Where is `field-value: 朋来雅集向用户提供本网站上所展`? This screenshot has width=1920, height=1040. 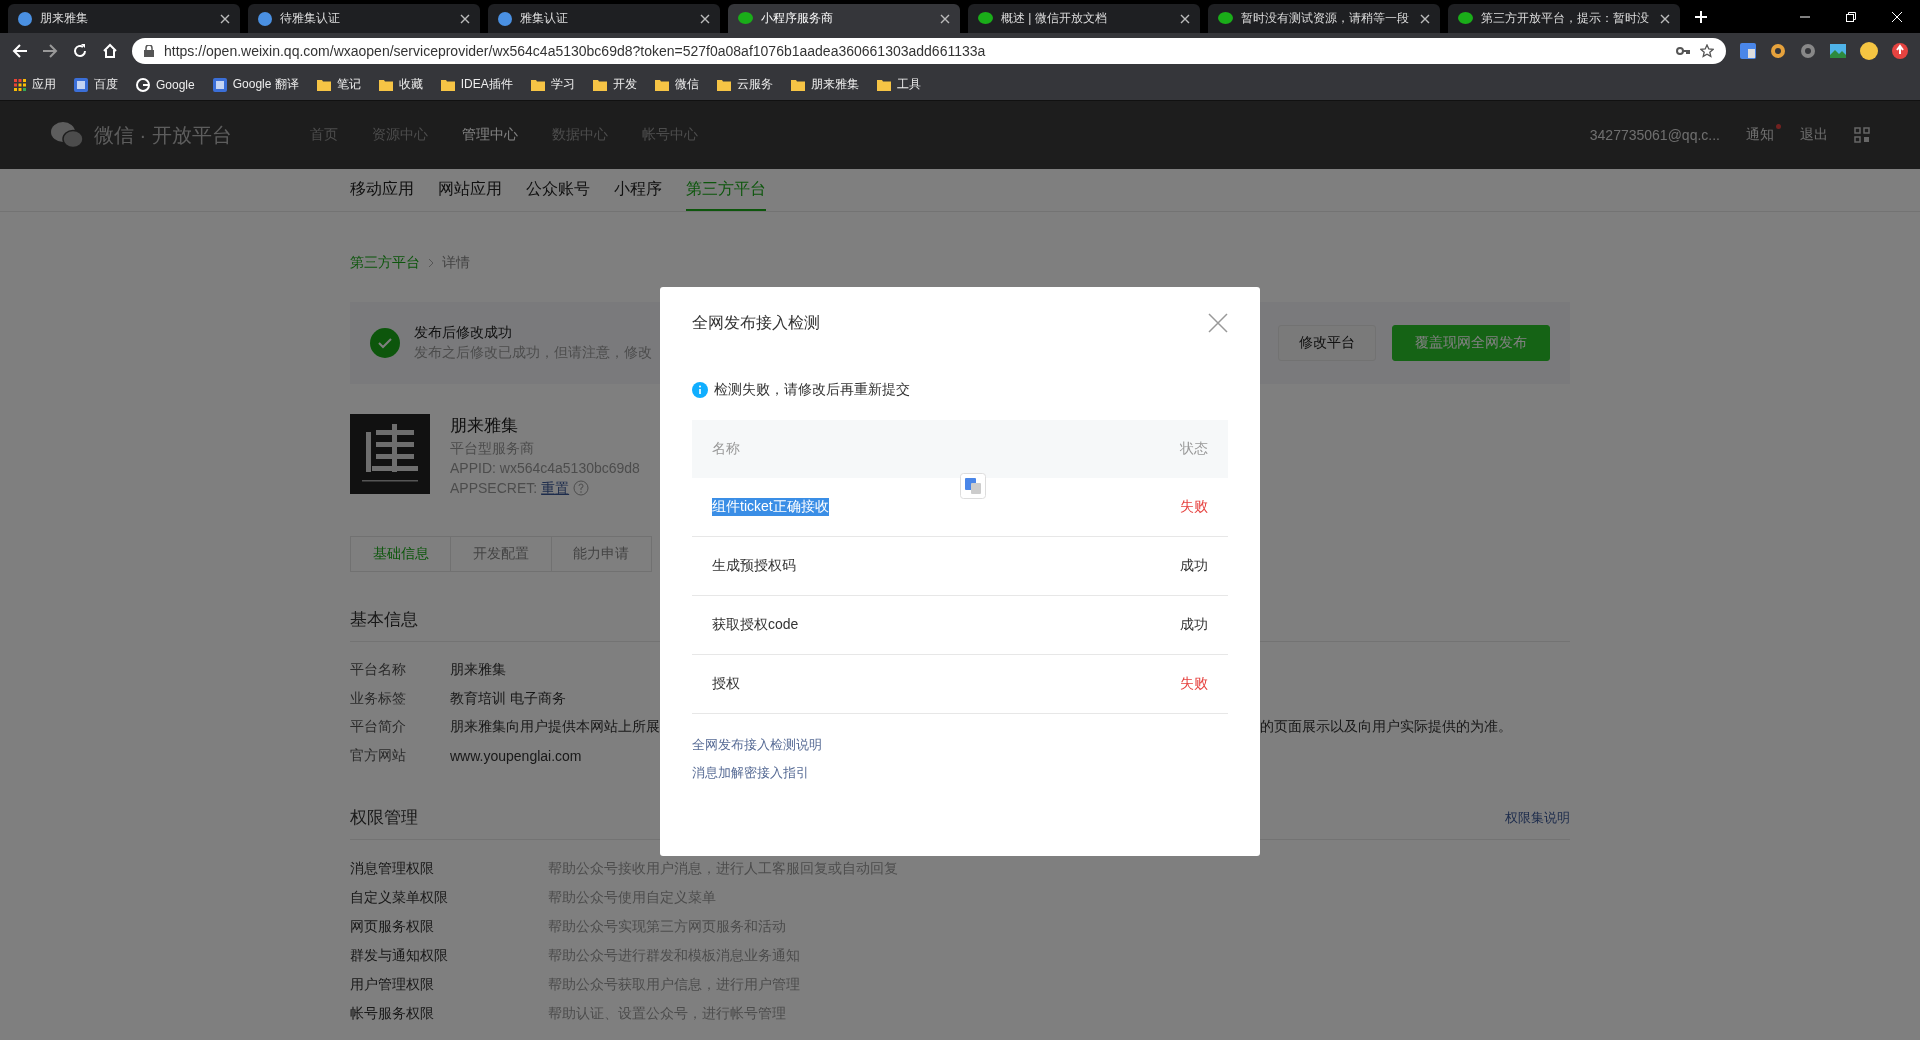 field-value: 朋来雅集向用户提供本网站上所展 is located at coordinates (555, 727).